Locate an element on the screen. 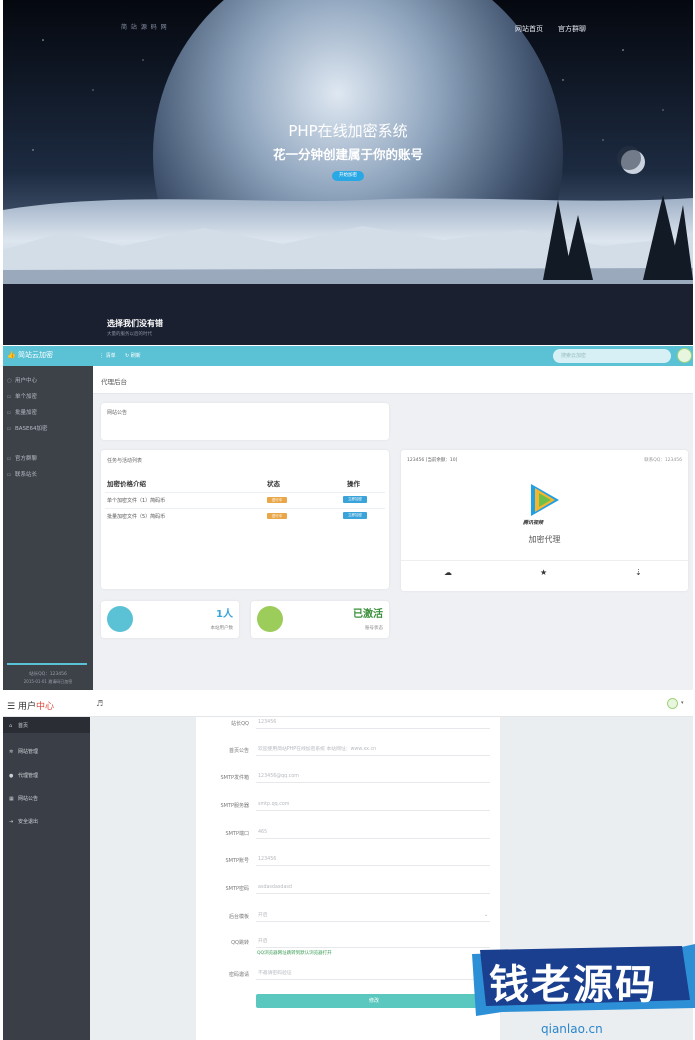 Image resolution: width=695 pixels, height=1040 pixels. profile-caption: 加密代理 is located at coordinates (544, 539).